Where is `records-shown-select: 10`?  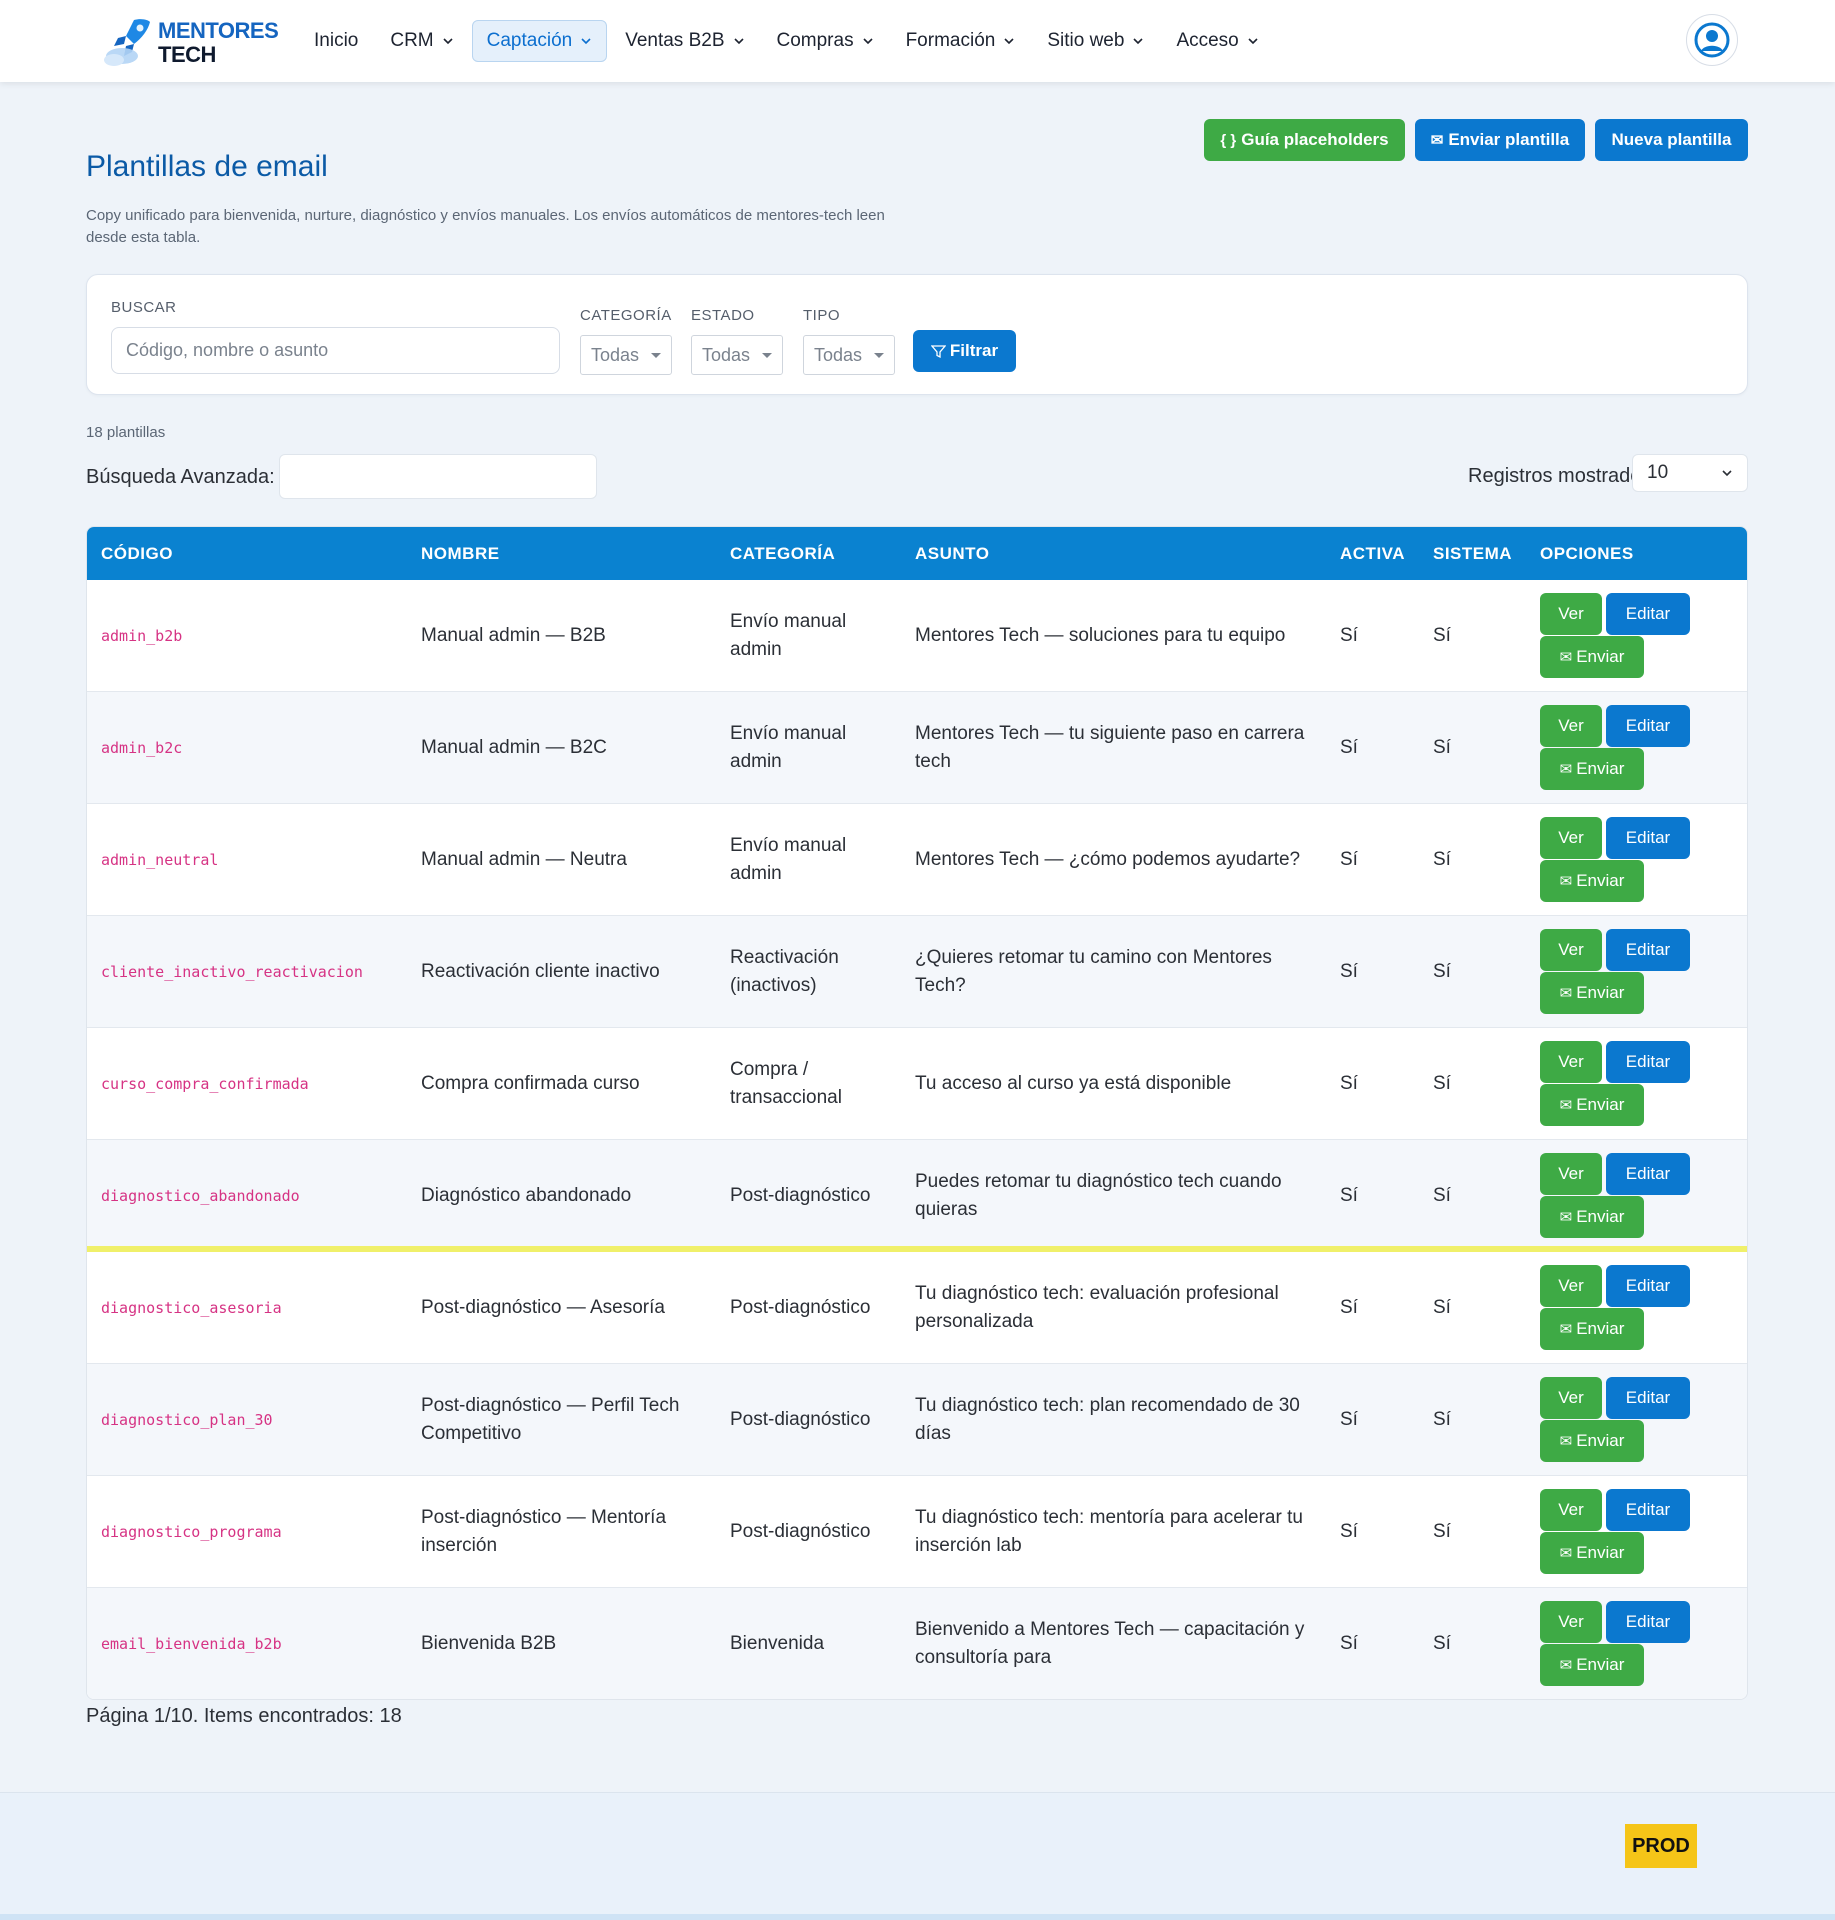
records-shown-select: 10 is located at coordinates (1690, 473).